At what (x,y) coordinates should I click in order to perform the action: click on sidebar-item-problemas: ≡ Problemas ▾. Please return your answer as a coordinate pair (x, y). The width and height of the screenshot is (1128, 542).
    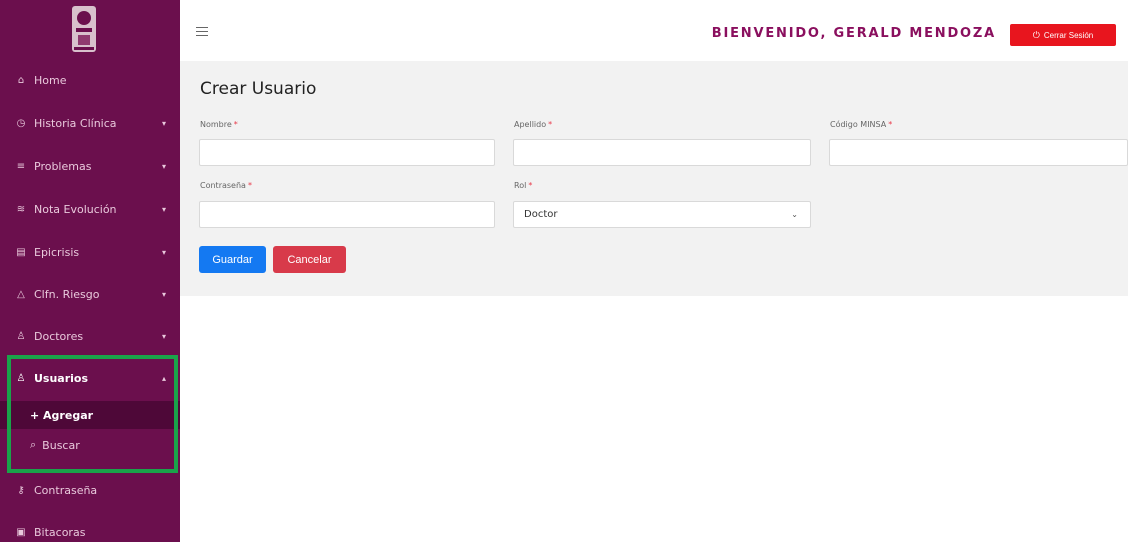
    Looking at the image, I should click on (90, 166).